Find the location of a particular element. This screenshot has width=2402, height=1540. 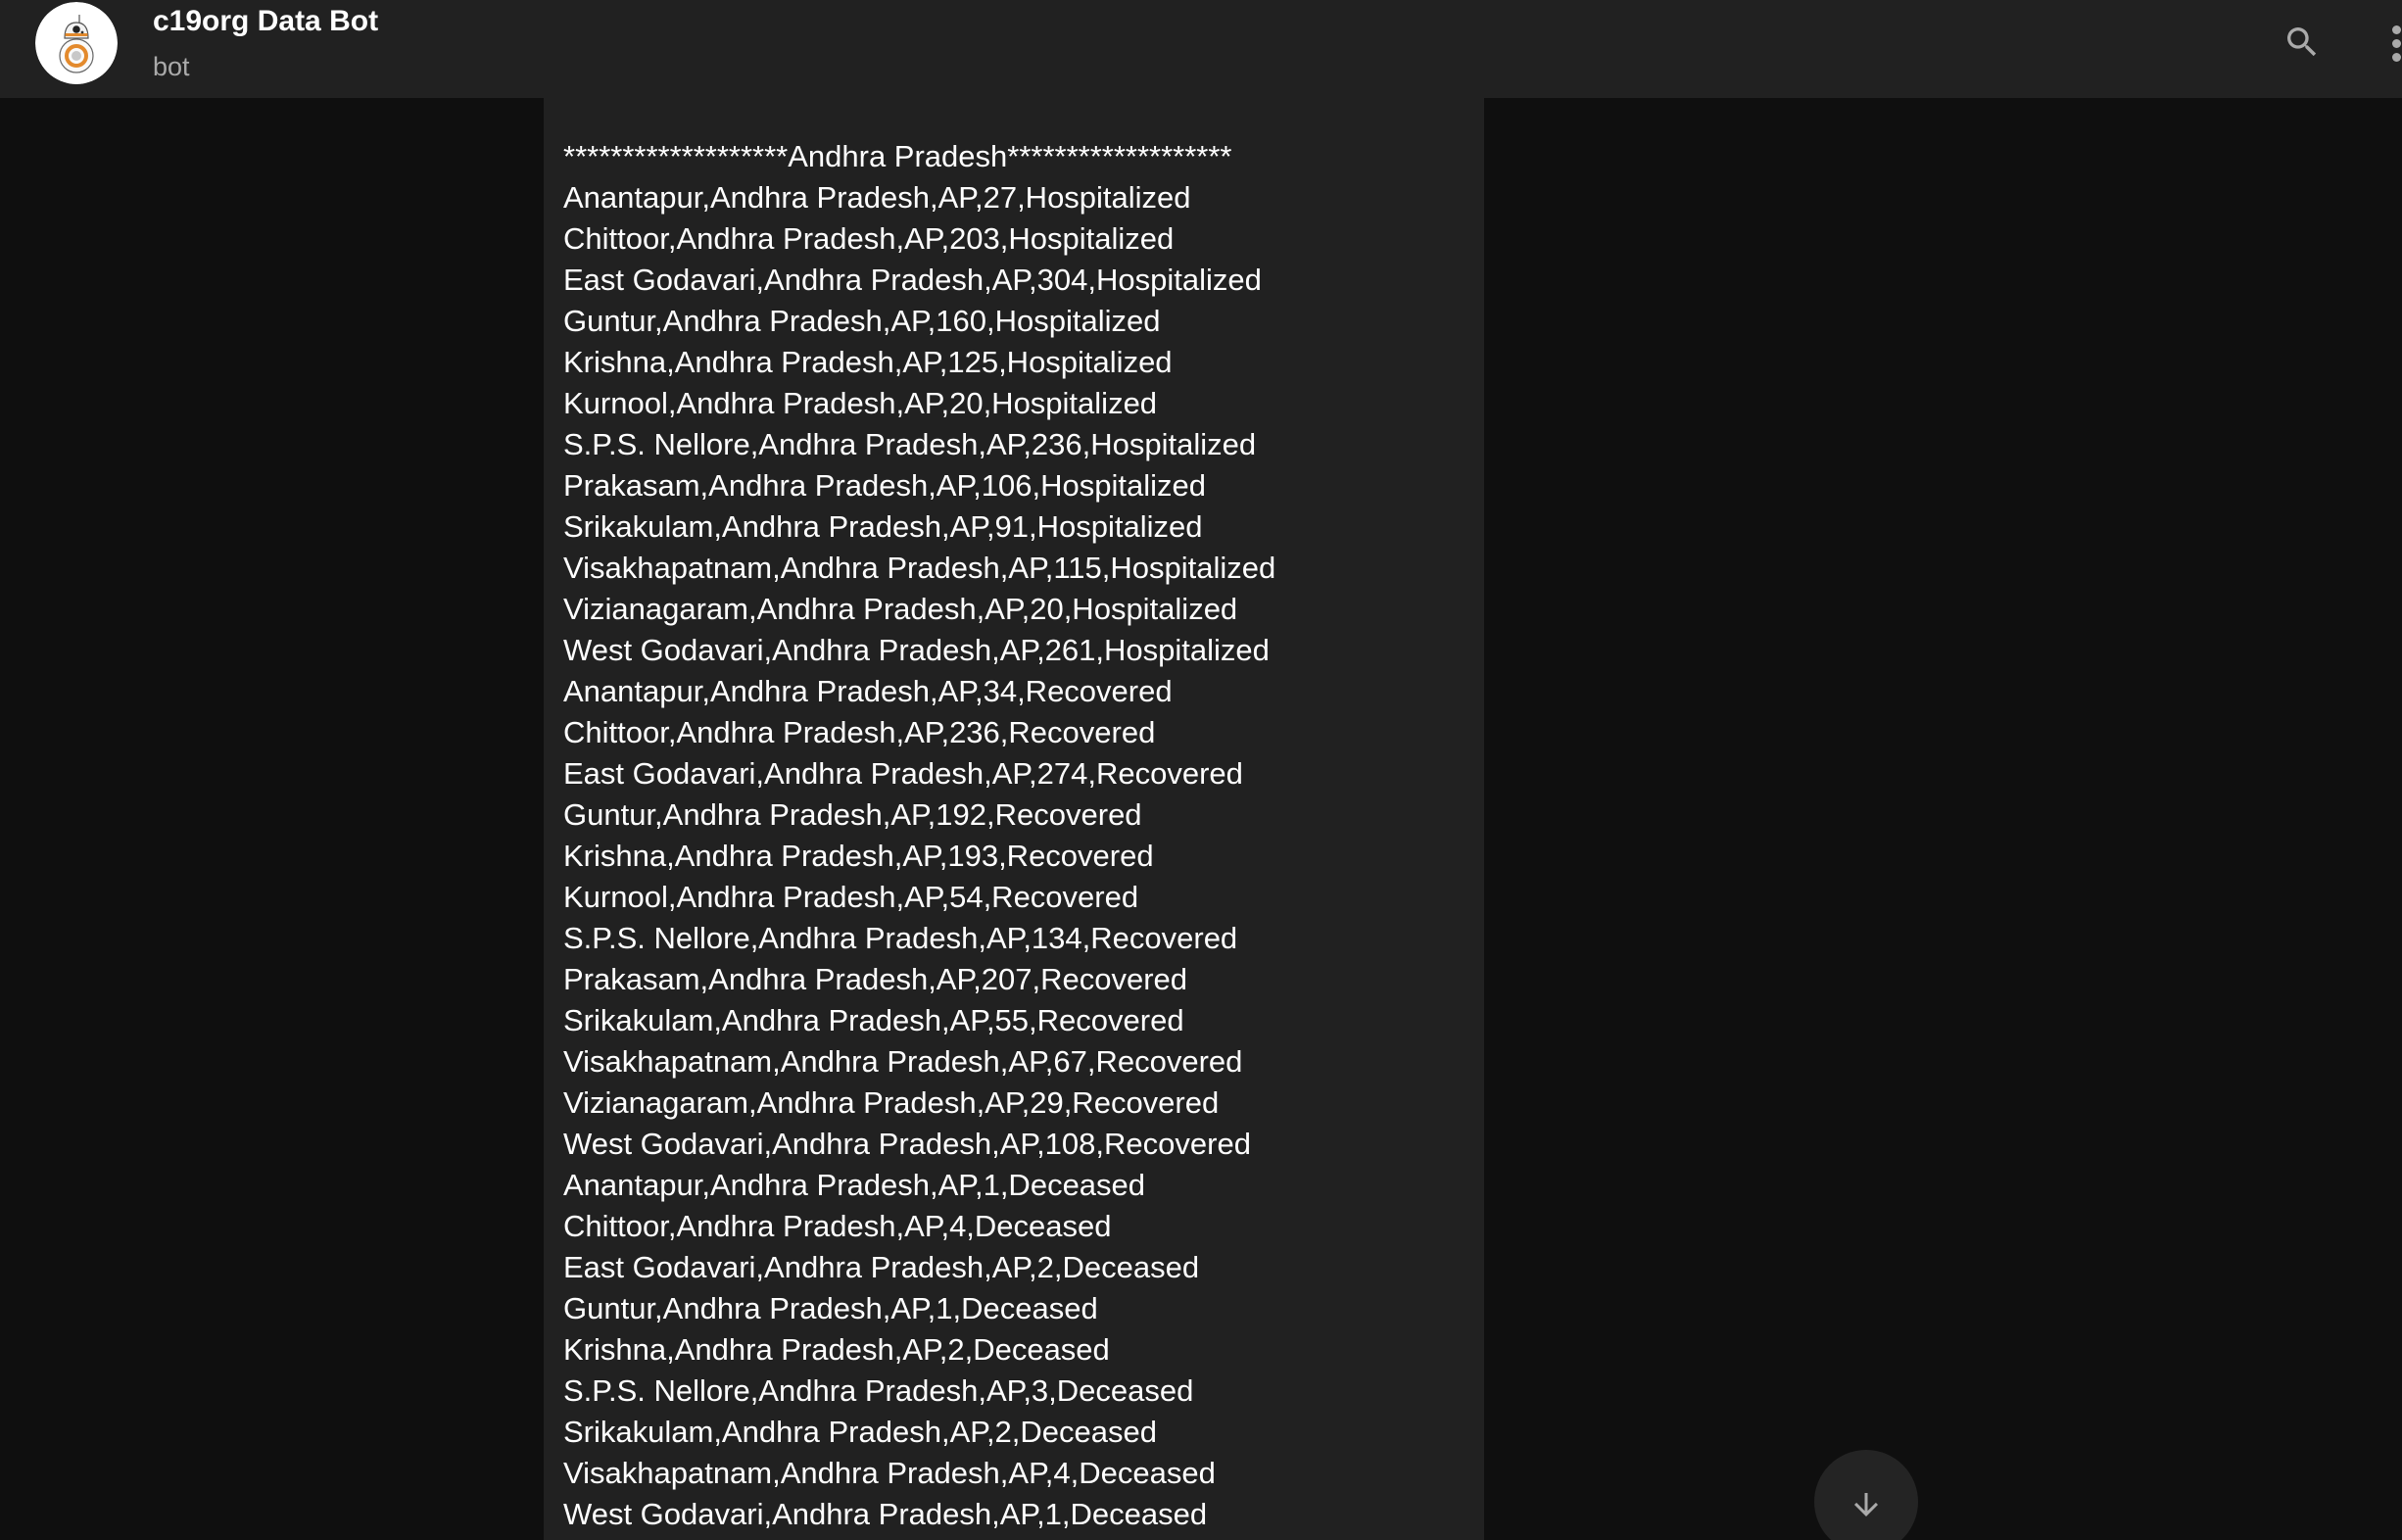

message-line: Krishna,Andhra Pradesh,AP,2,Deceased is located at coordinates (837, 1349).